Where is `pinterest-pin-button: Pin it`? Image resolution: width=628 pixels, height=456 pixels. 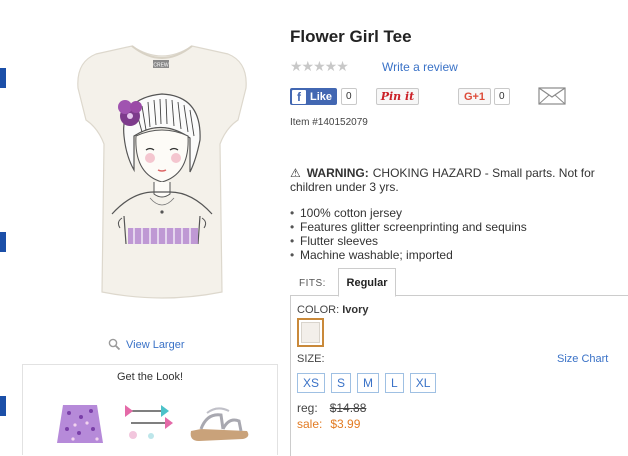
pinterest-pin-button: Pin it is located at coordinates (397, 96).